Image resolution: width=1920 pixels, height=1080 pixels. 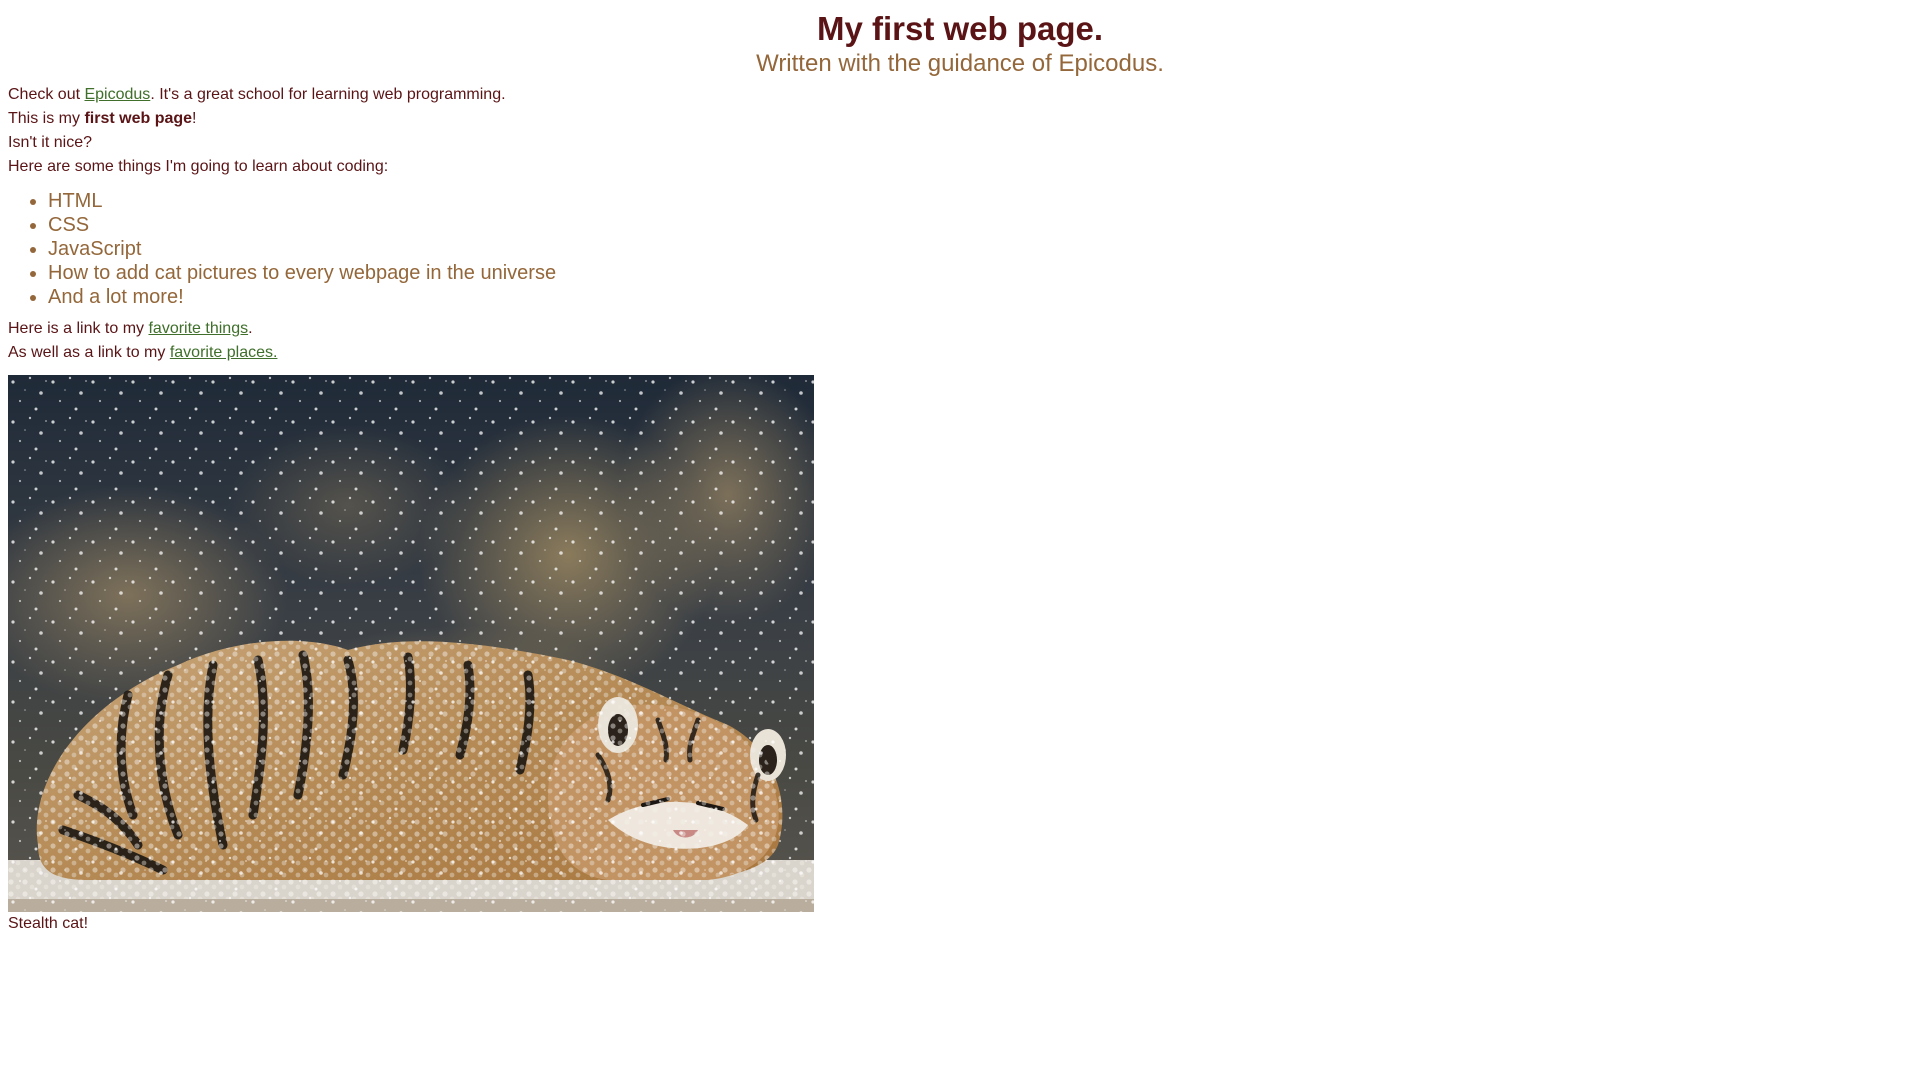 I want to click on line2-suffix: !, so click(x=194, y=118).